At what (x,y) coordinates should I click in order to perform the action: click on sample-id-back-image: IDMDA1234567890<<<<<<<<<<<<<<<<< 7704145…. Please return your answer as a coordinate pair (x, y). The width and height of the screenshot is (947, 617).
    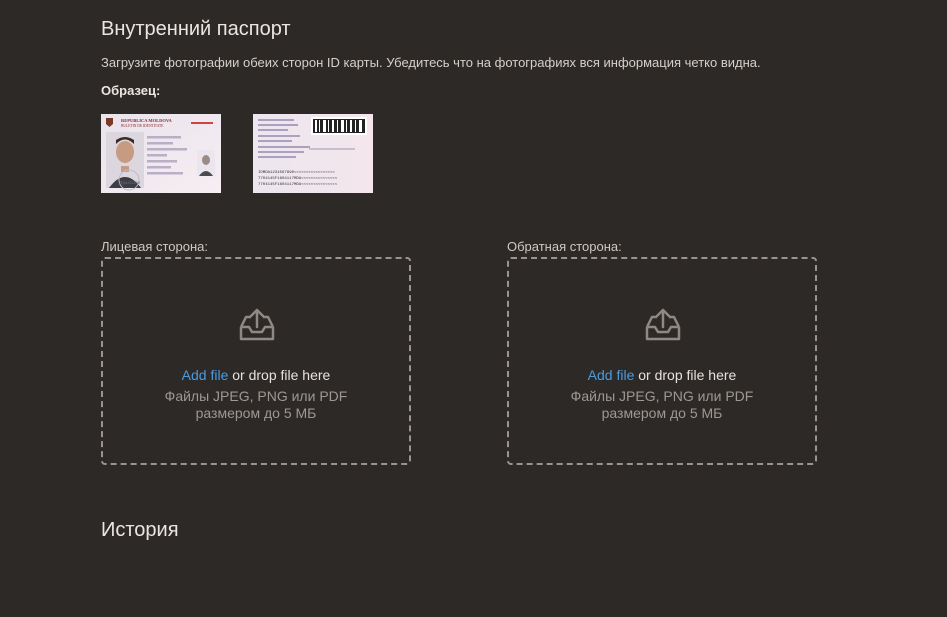
    Looking at the image, I should click on (313, 153).